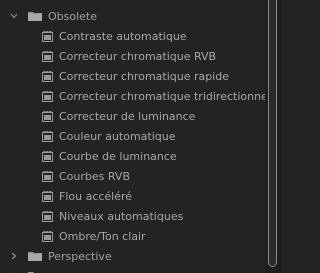  I want to click on effect-item-label: Flou accéléré, so click(96, 196).